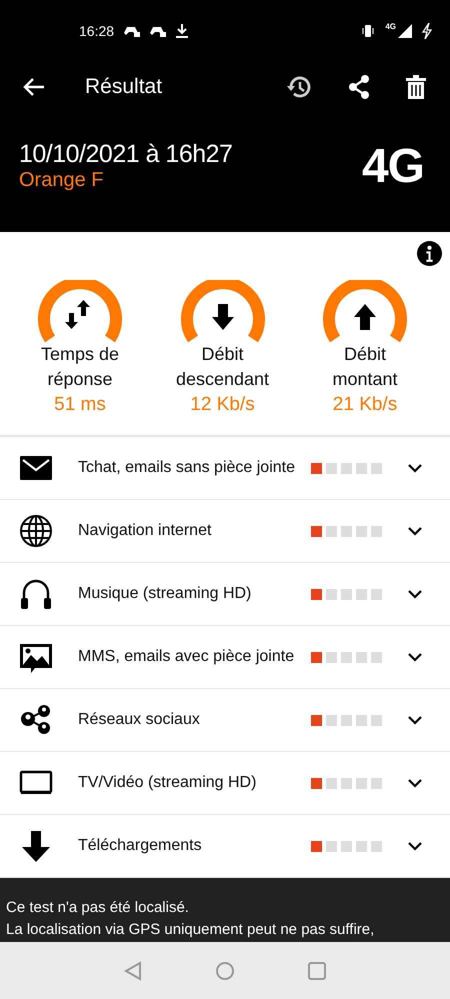 The image size is (450, 999). I want to click on usage-label: Musique (streaming HD), so click(165, 594).